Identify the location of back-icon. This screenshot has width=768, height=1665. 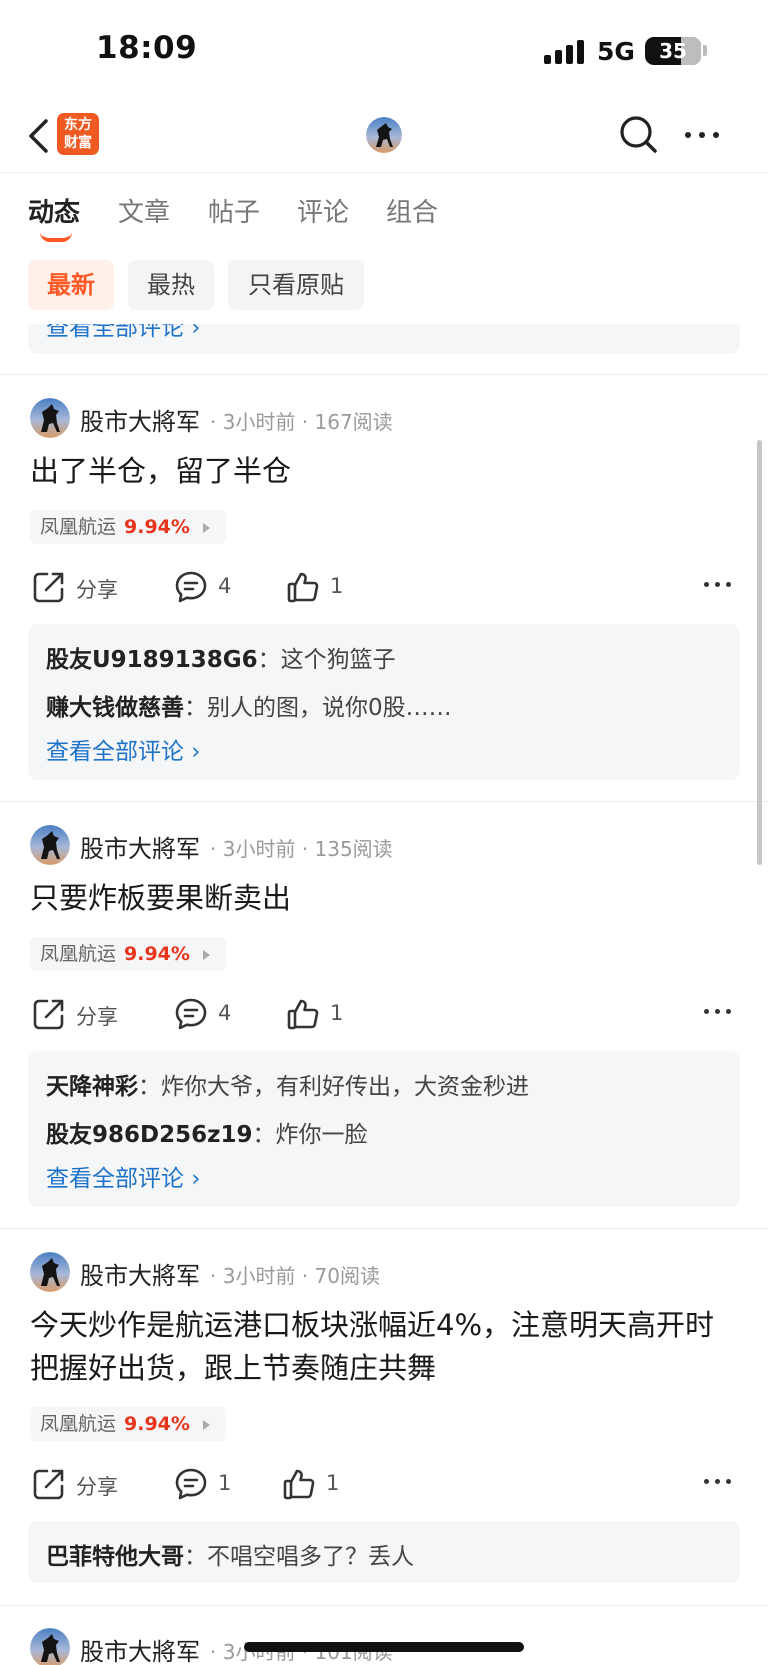
(39, 136).